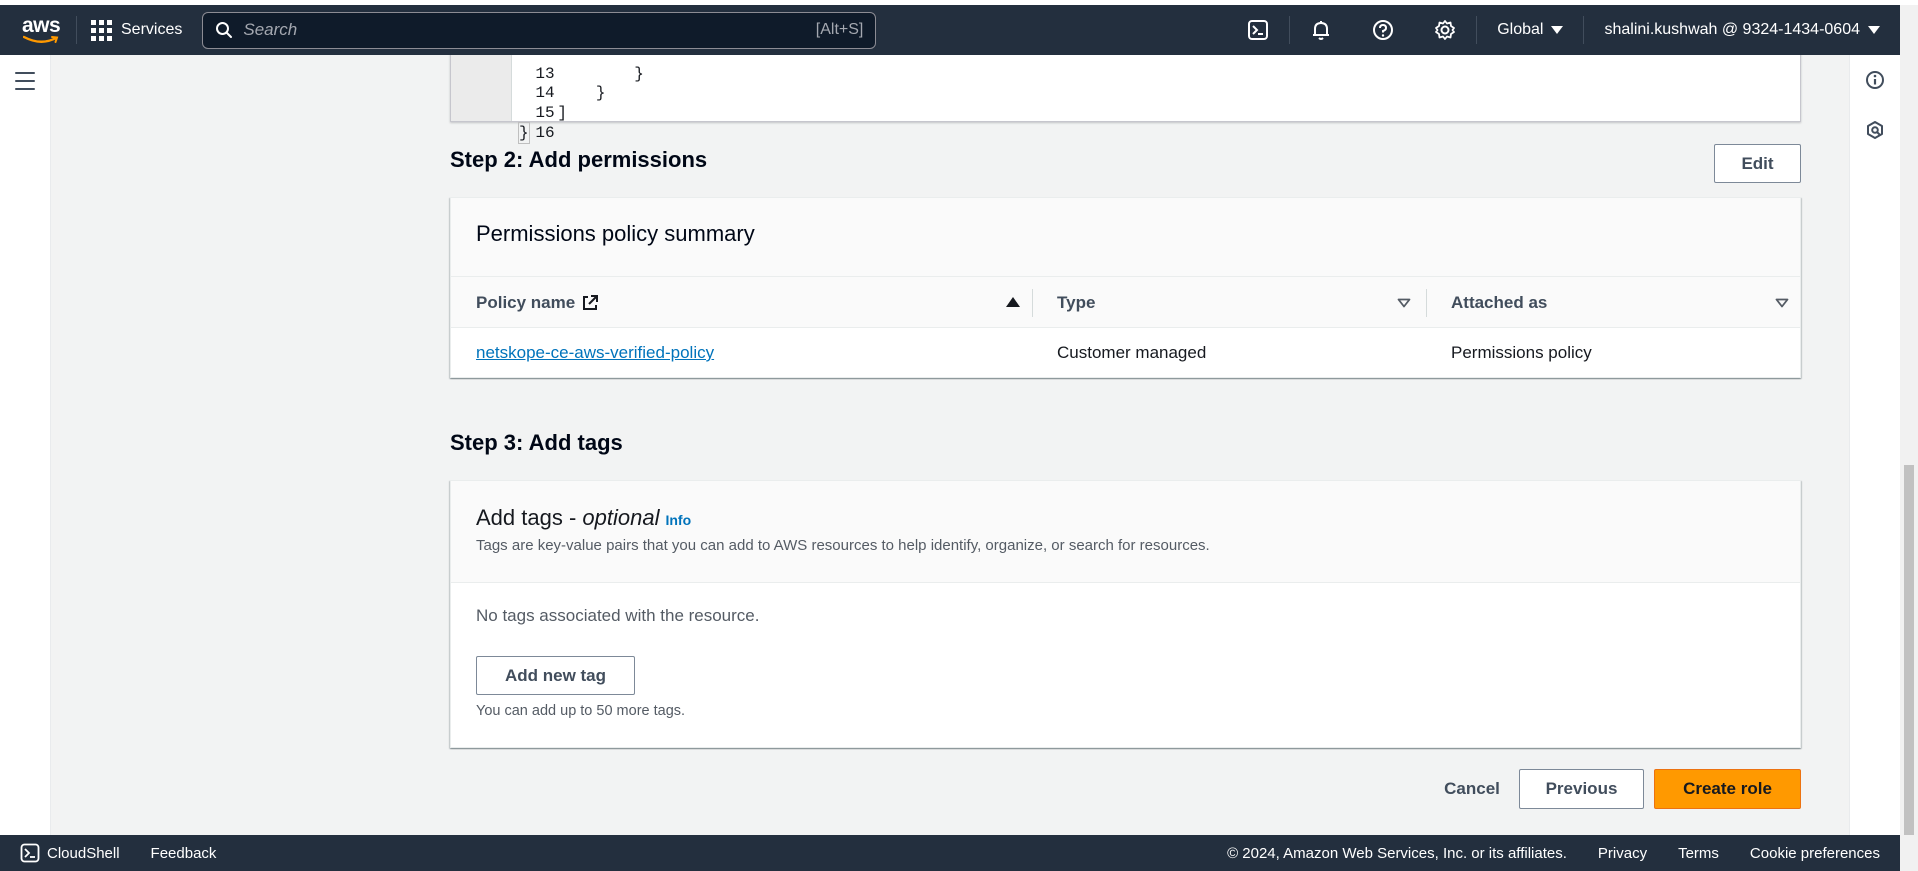  Describe the element at coordinates (1581, 789) in the screenshot. I see `previous-button: Previous` at that location.